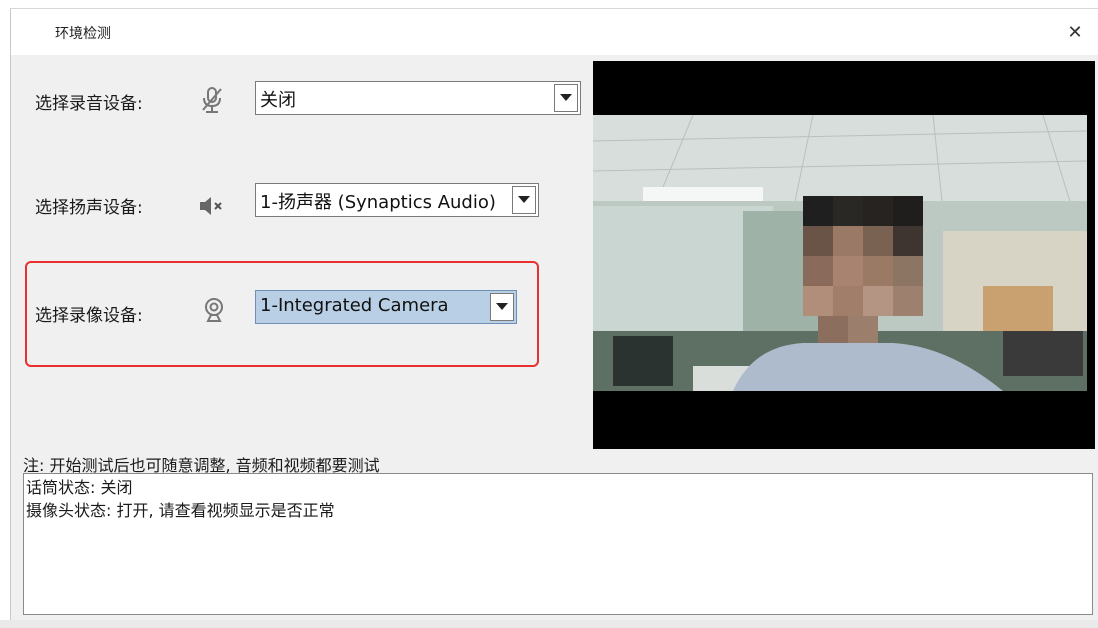  I want to click on muted-speaker-icon, so click(212, 206).